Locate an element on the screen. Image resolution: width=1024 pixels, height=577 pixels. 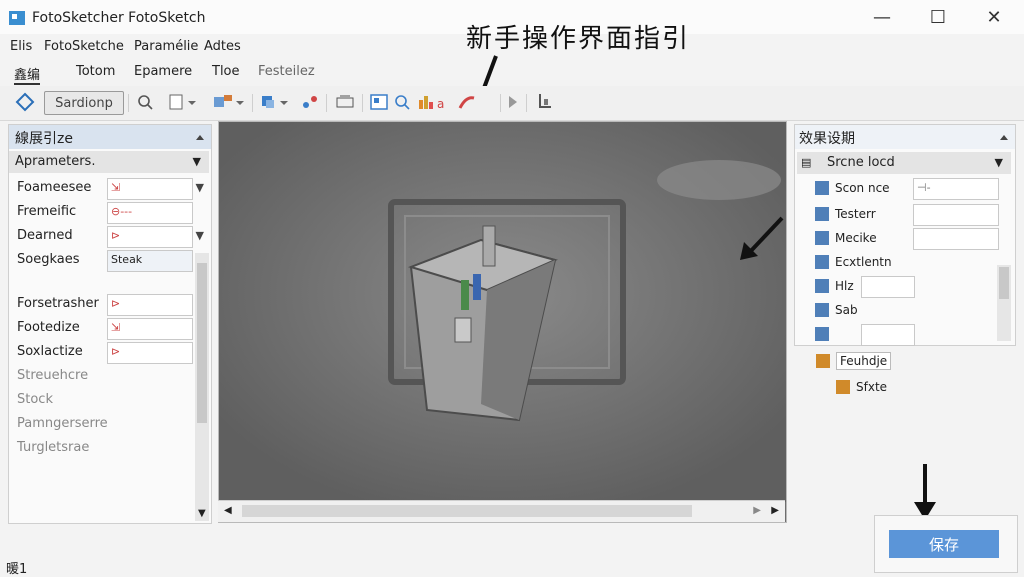
parameter-row: Footedize ⇲▼ is located at coordinates (106, 329).